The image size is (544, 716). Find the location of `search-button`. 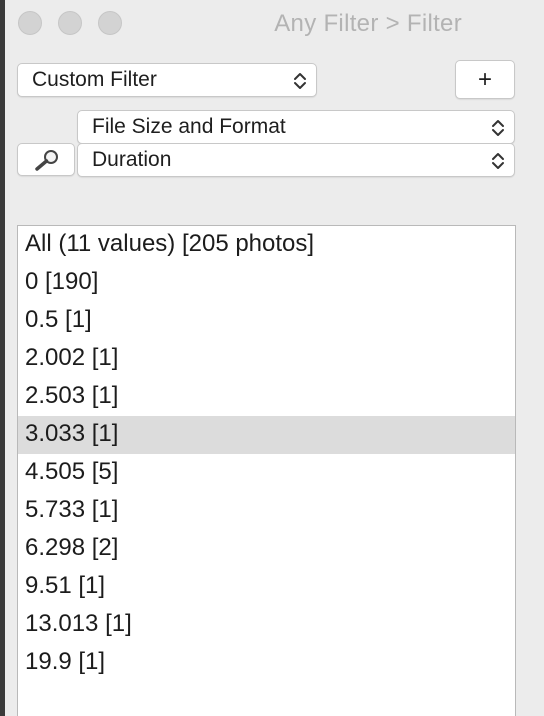

search-button is located at coordinates (46, 159).